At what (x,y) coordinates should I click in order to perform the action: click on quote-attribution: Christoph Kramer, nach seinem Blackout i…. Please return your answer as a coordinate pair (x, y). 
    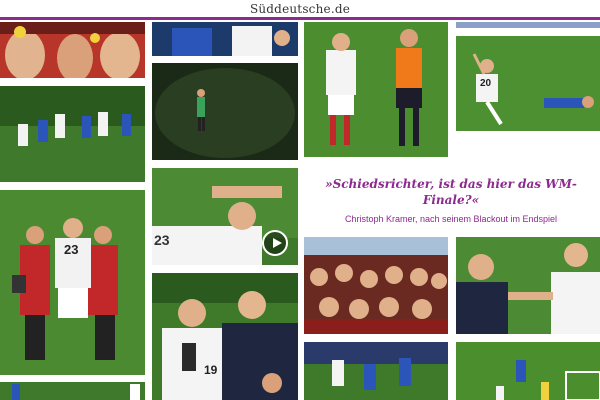
    Looking at the image, I should click on (451, 219).